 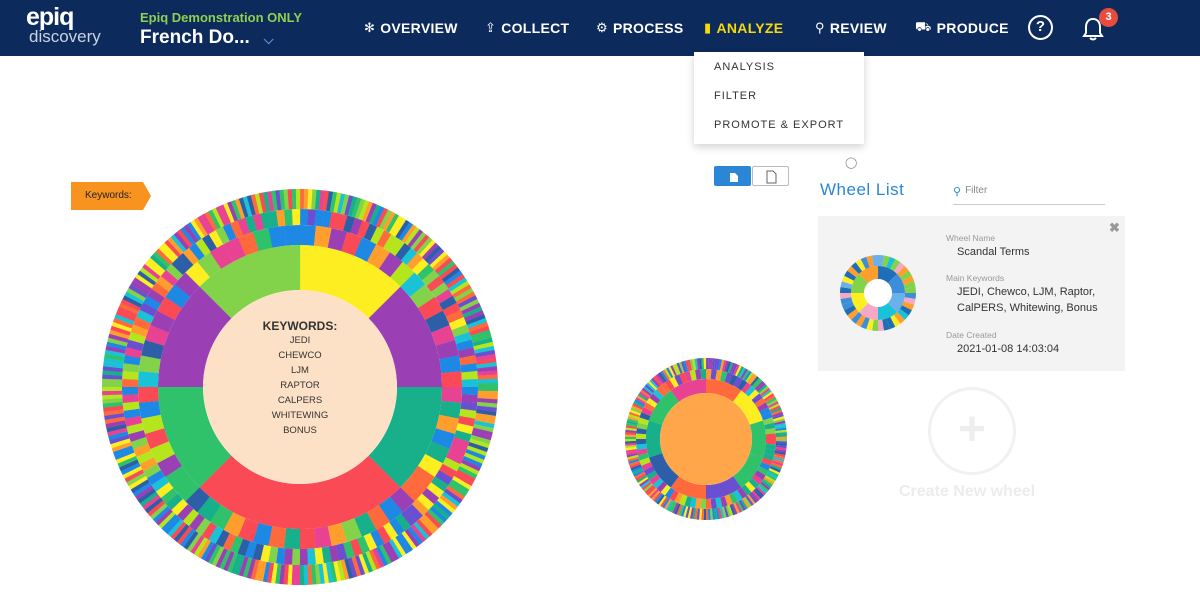 What do you see at coordinates (971, 238) in the screenshot?
I see `wheel-name-label: Wheel Name` at bounding box center [971, 238].